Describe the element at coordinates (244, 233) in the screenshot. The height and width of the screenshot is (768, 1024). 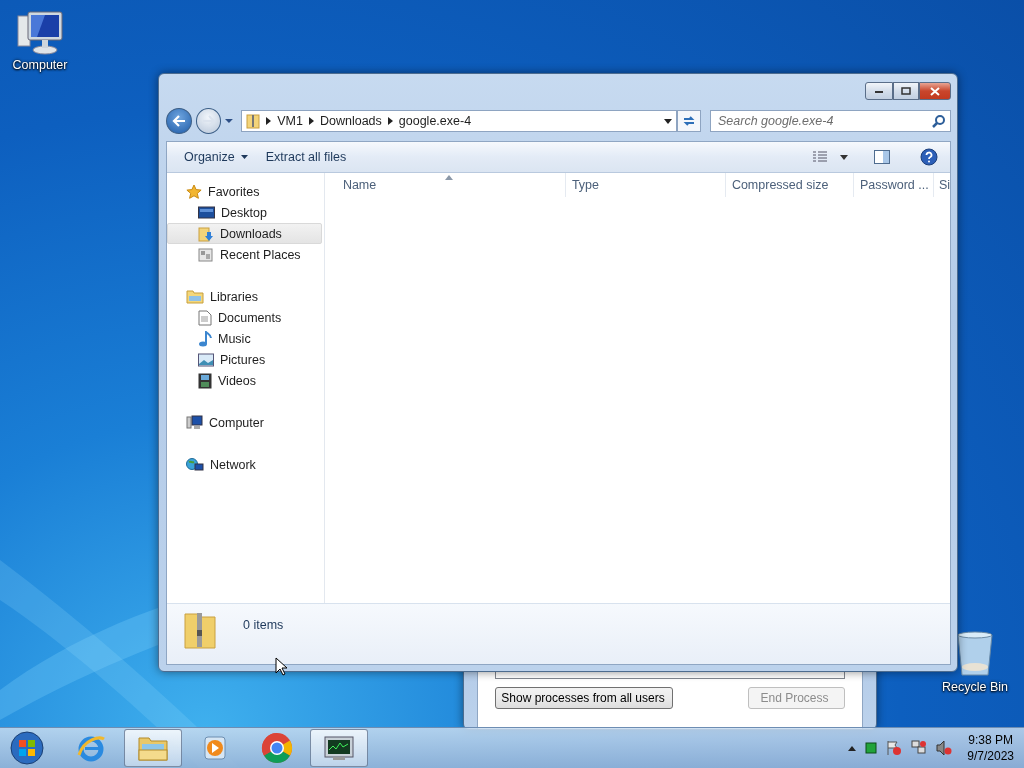
I see `nav-item: Downloads` at that location.